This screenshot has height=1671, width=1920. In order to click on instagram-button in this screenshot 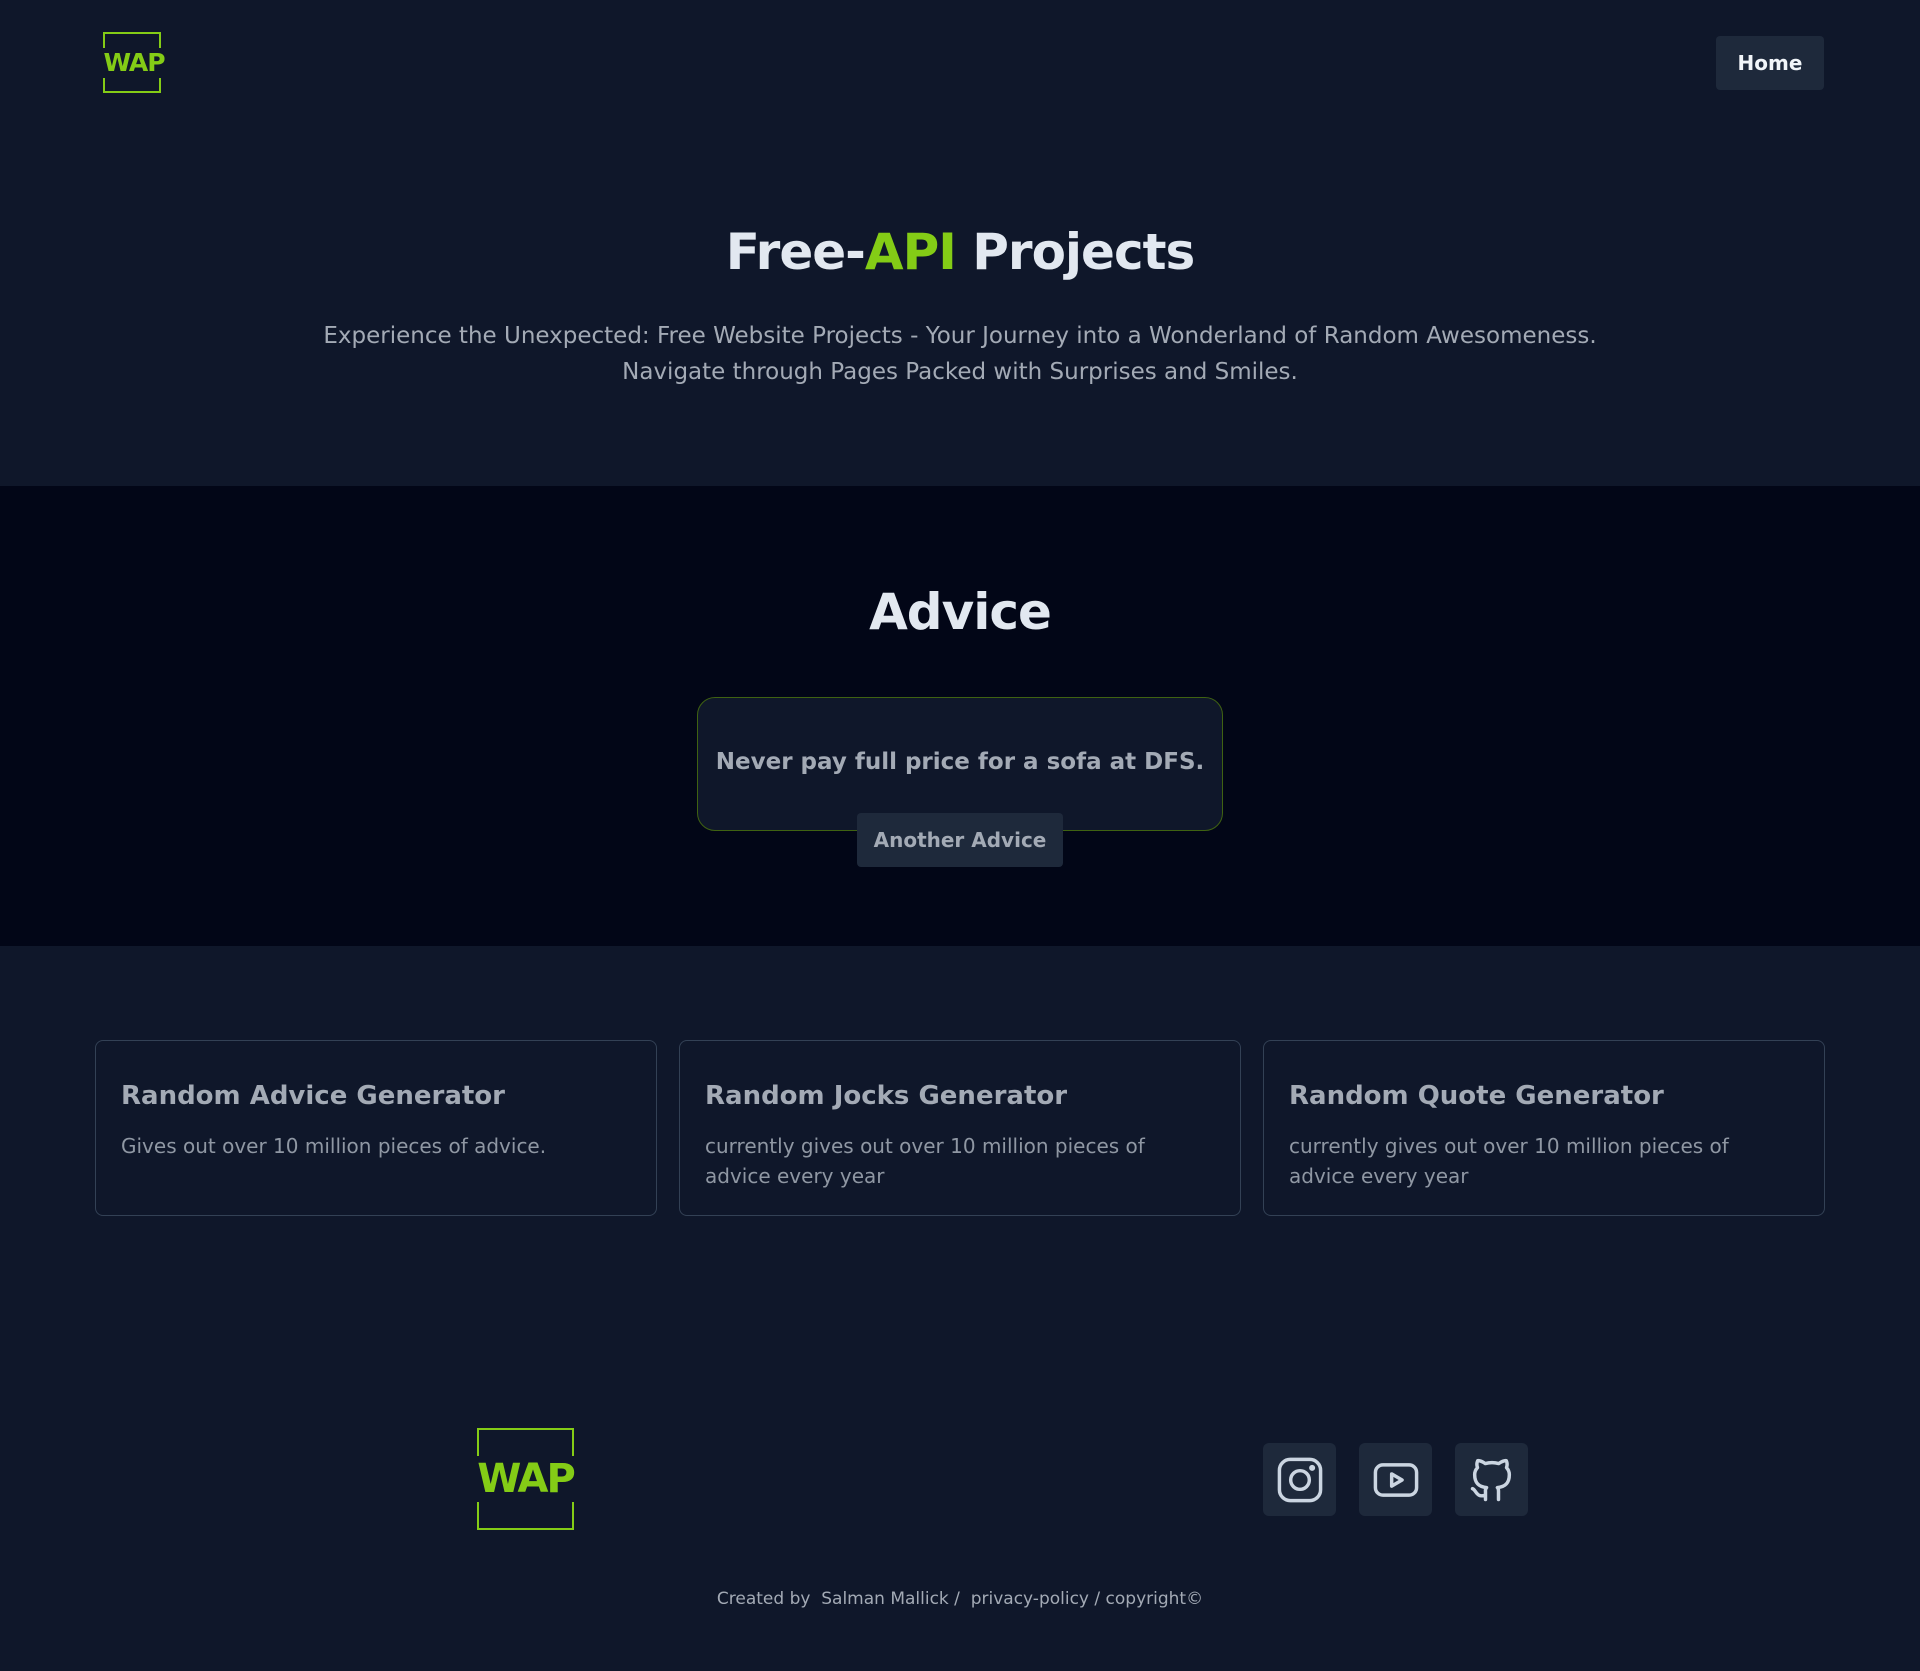, I will do `click(1299, 1479)`.